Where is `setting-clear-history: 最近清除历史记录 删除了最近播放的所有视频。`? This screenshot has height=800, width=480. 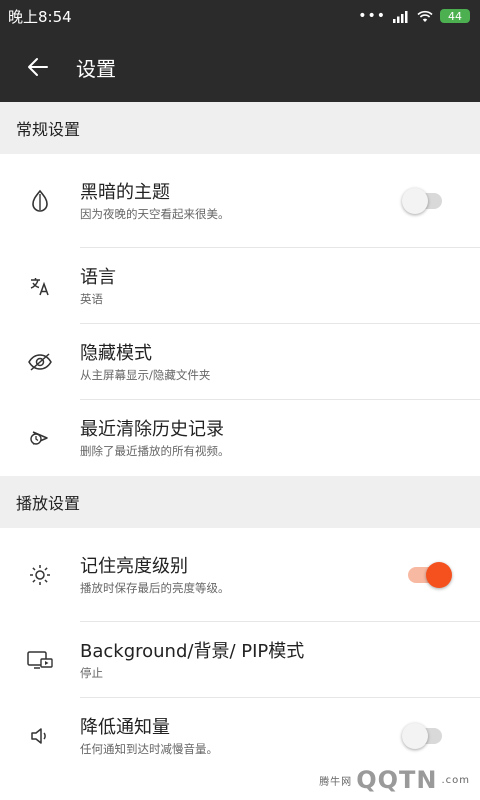
setting-clear-history: 最近清除历史记录 删除了最近播放的所有视频。 is located at coordinates (240, 438).